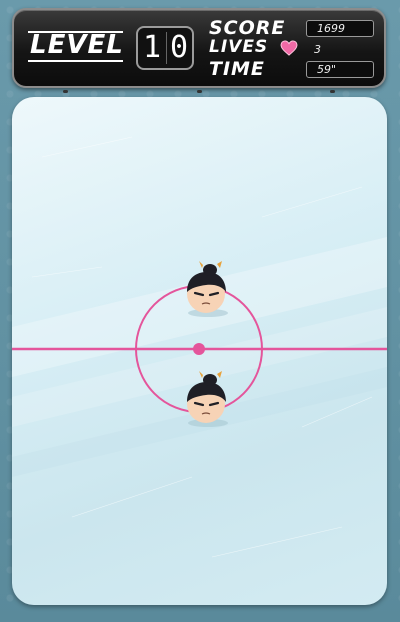 The image size is (400, 622). I want to click on puck, so click(199, 349).